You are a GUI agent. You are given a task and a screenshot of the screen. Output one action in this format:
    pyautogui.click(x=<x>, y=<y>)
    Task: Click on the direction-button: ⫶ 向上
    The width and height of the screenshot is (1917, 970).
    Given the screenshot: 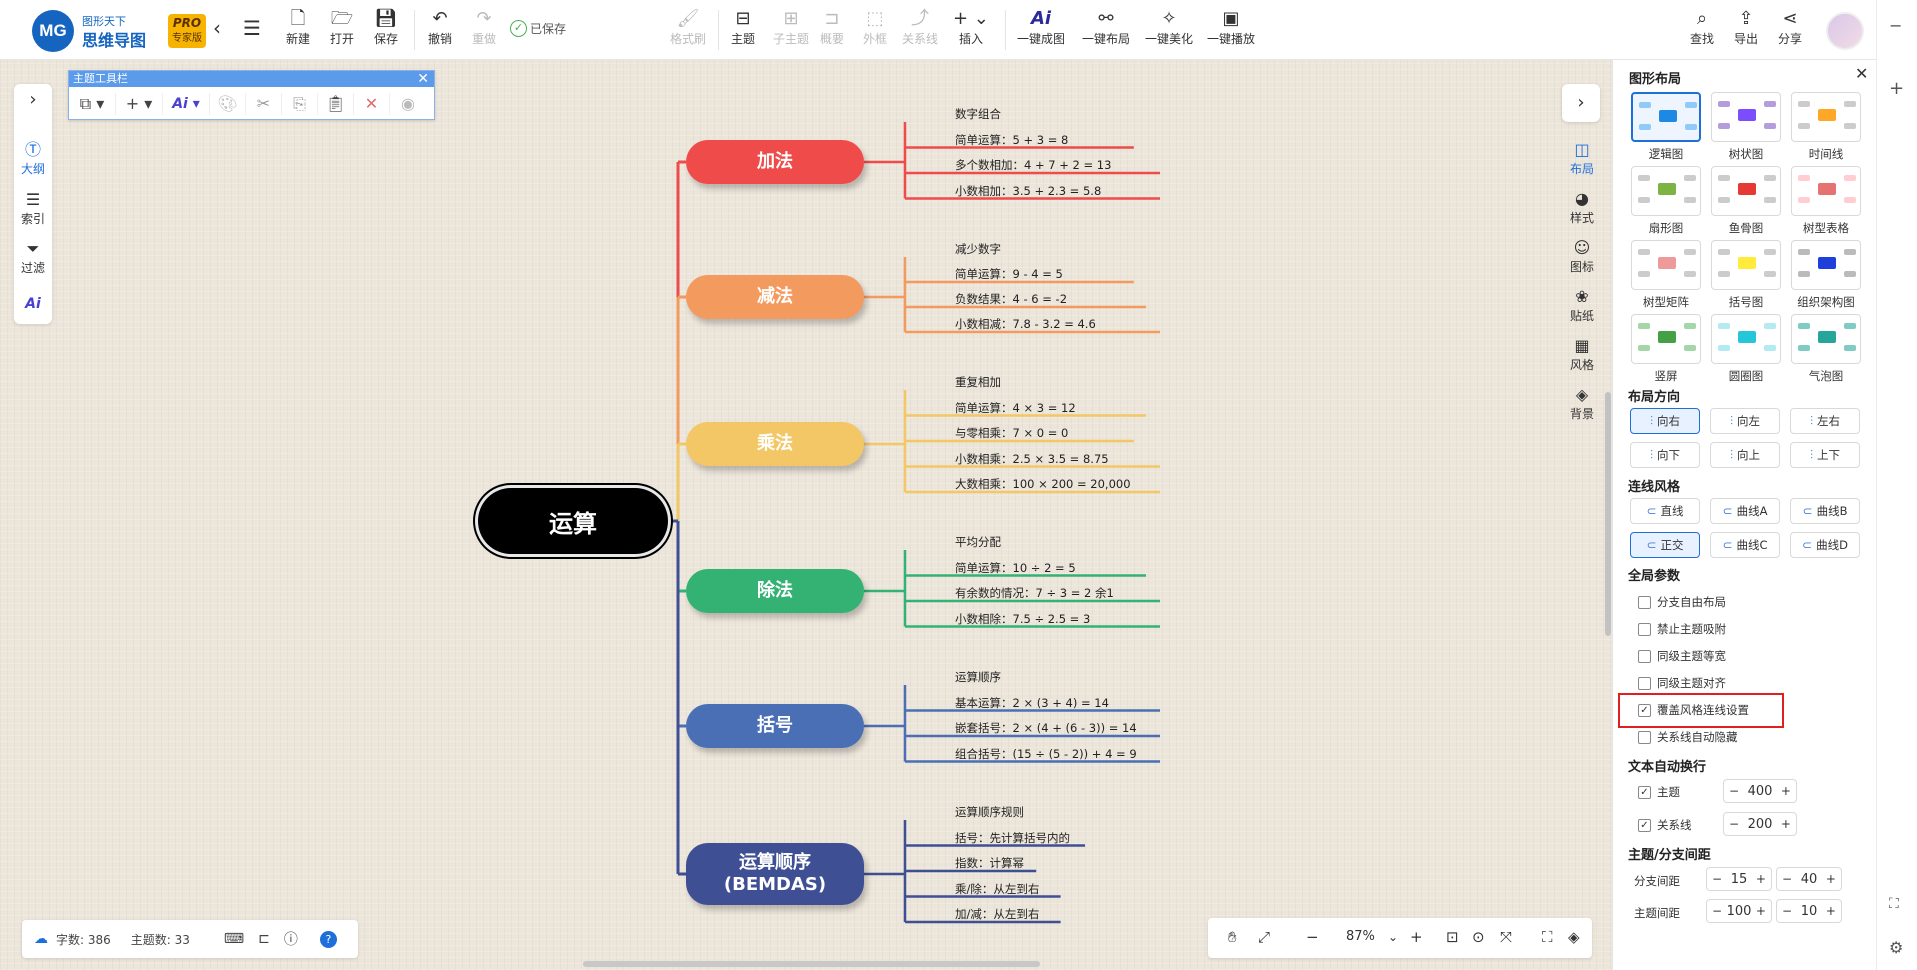 What is the action you would take?
    pyautogui.click(x=1745, y=455)
    